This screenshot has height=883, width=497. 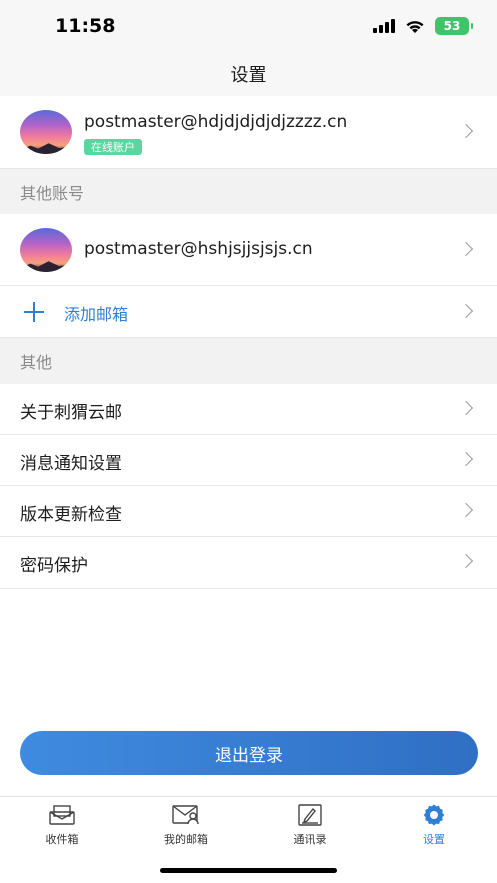 I want to click on home-indicator, so click(x=248, y=870).